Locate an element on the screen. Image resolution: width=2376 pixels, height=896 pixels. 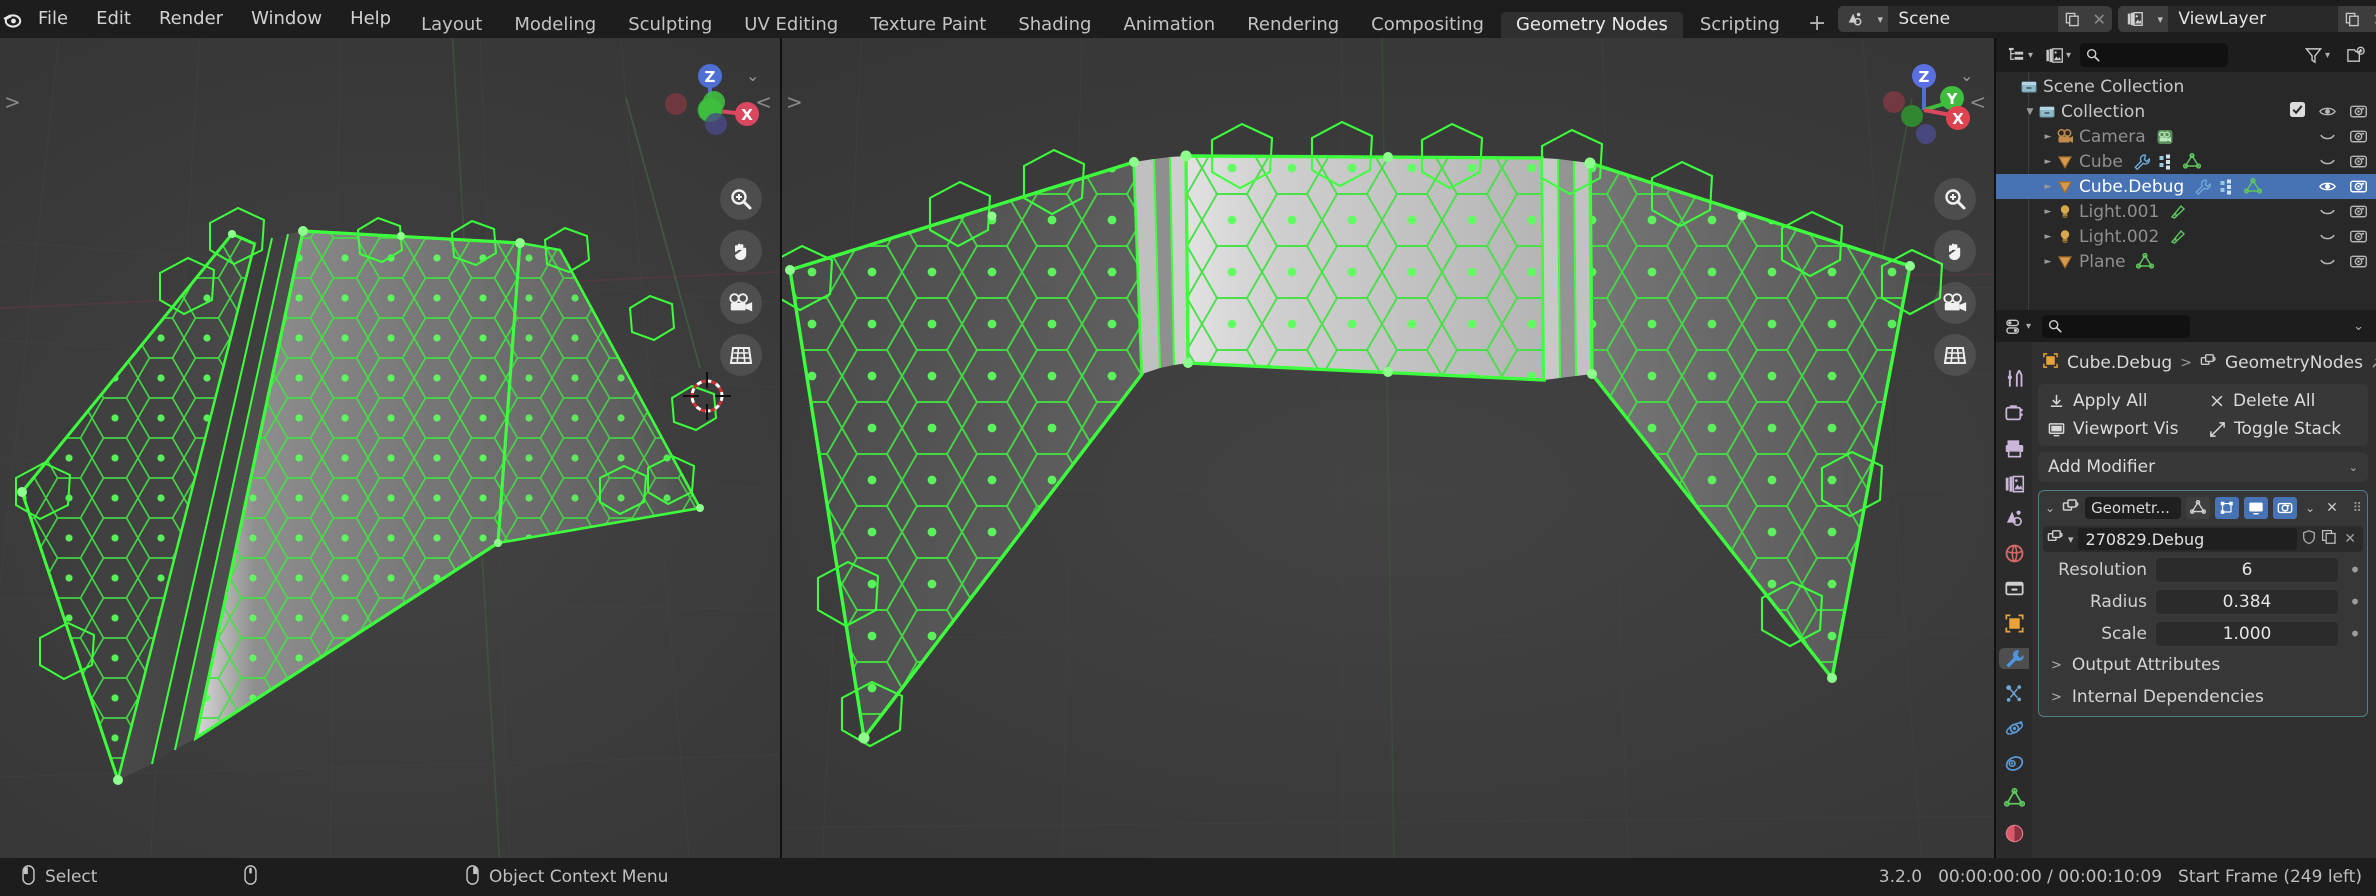
workspace-tab-sculpting: Sculpting is located at coordinates (670, 25).